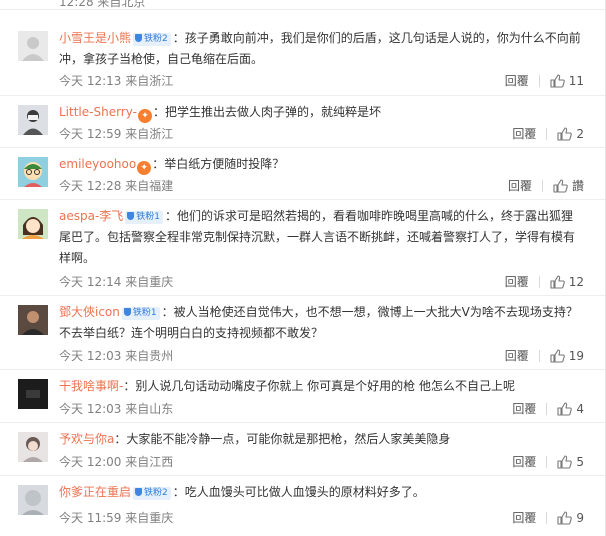 Image resolution: width=606 pixels, height=536 pixels. What do you see at coordinates (576, 81) in the screenshot?
I see `like-count: 11` at bounding box center [576, 81].